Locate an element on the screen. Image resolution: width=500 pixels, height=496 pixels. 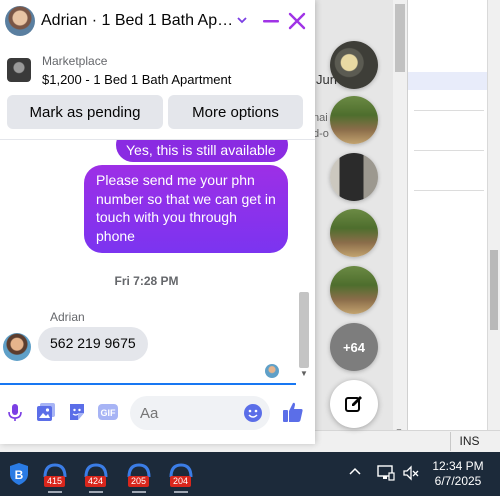
background-scrollbar: ▼ is located at coordinates (400, 220).